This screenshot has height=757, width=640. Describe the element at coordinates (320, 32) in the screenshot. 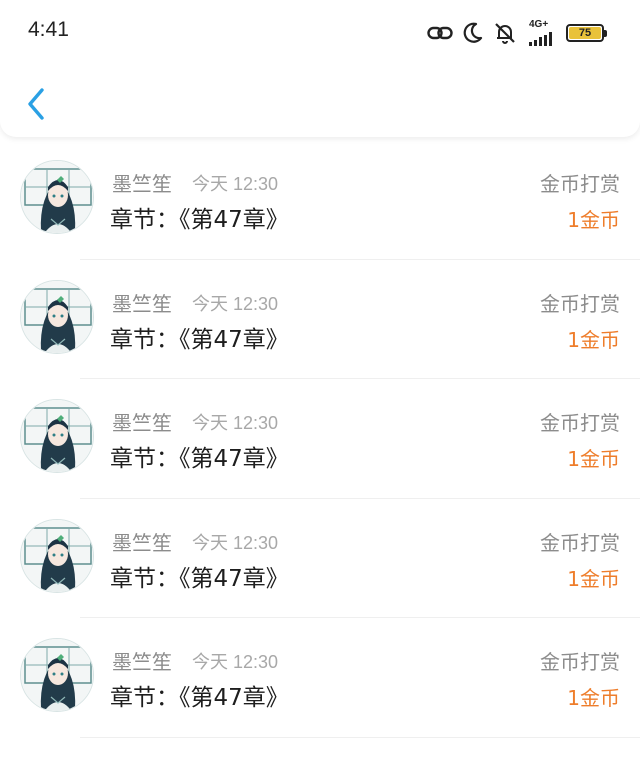

I see `status-bar: 4:41 4G+ 75` at that location.